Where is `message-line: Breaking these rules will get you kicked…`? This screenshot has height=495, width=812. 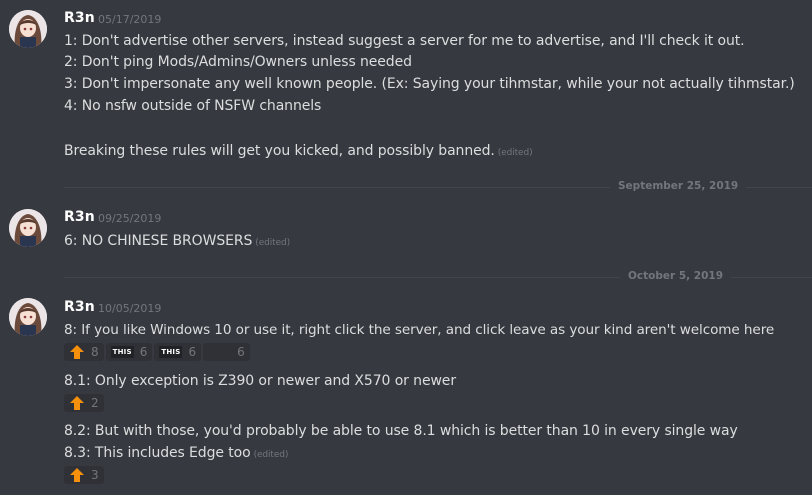
message-line: Breaking these rules will get you kicked… is located at coordinates (298, 151).